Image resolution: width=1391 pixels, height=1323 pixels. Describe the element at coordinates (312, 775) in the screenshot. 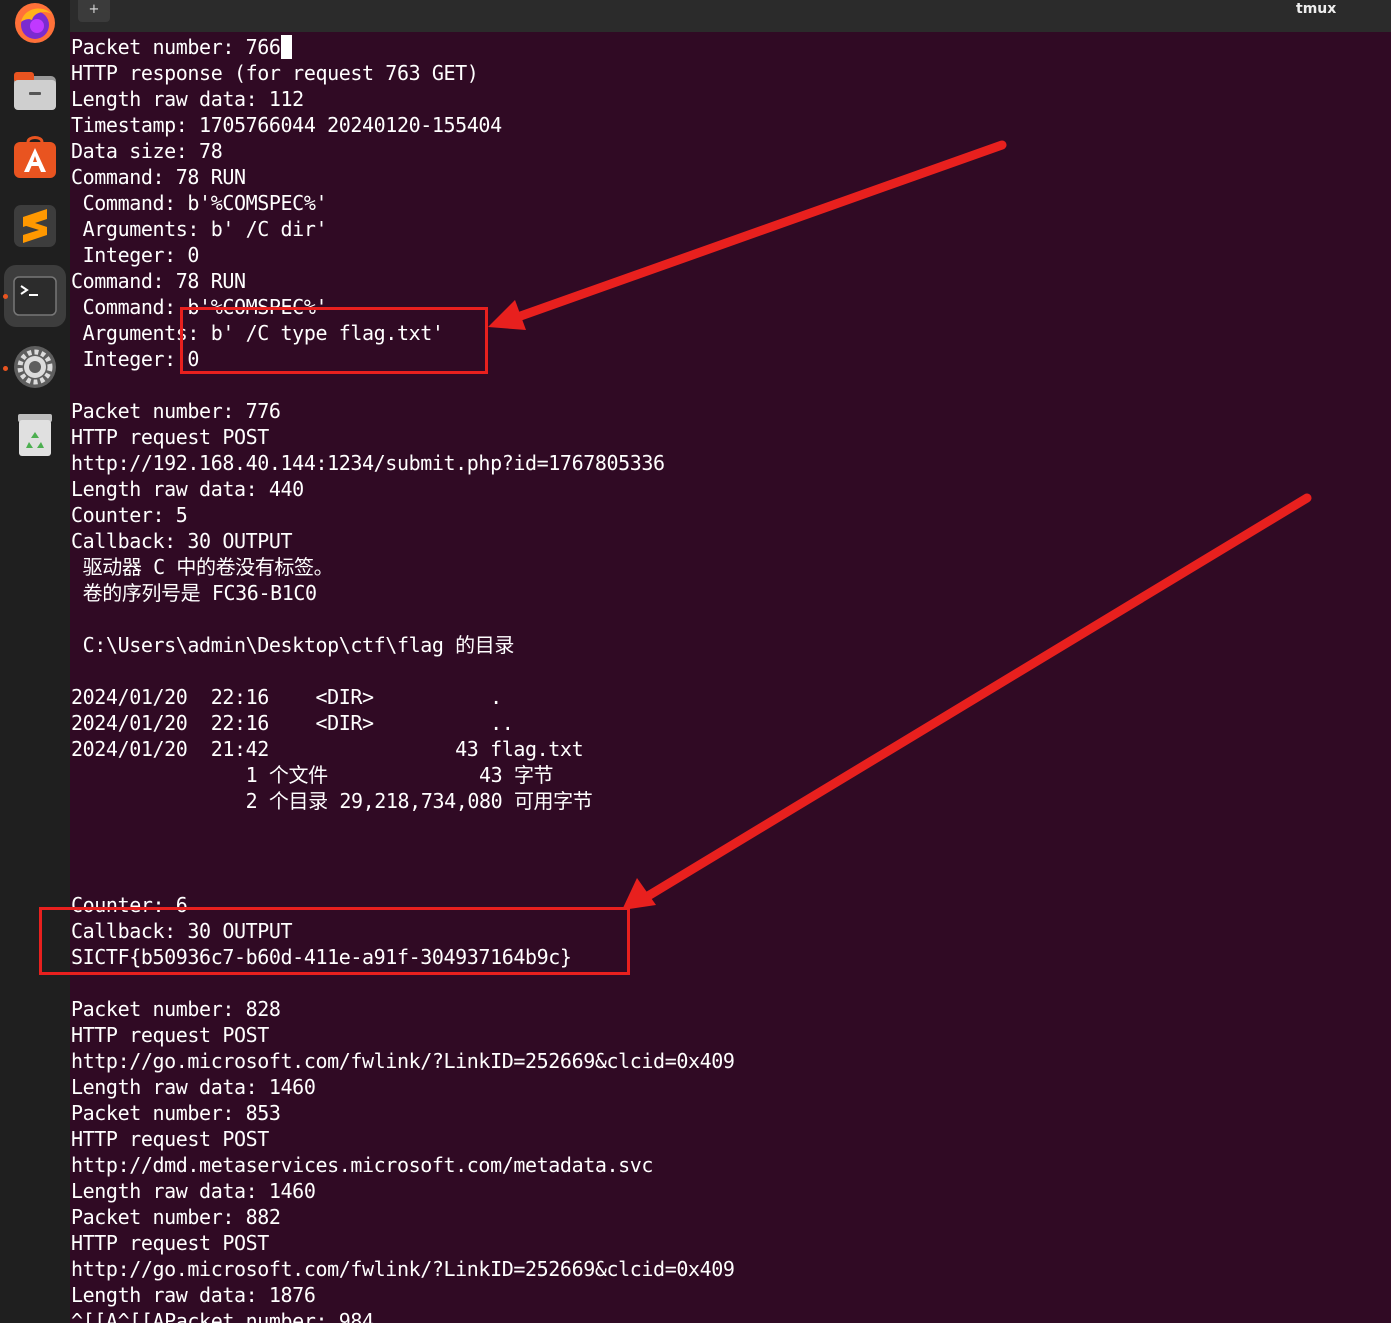

I see `terminal-line: 1 个文件 43 字节` at that location.